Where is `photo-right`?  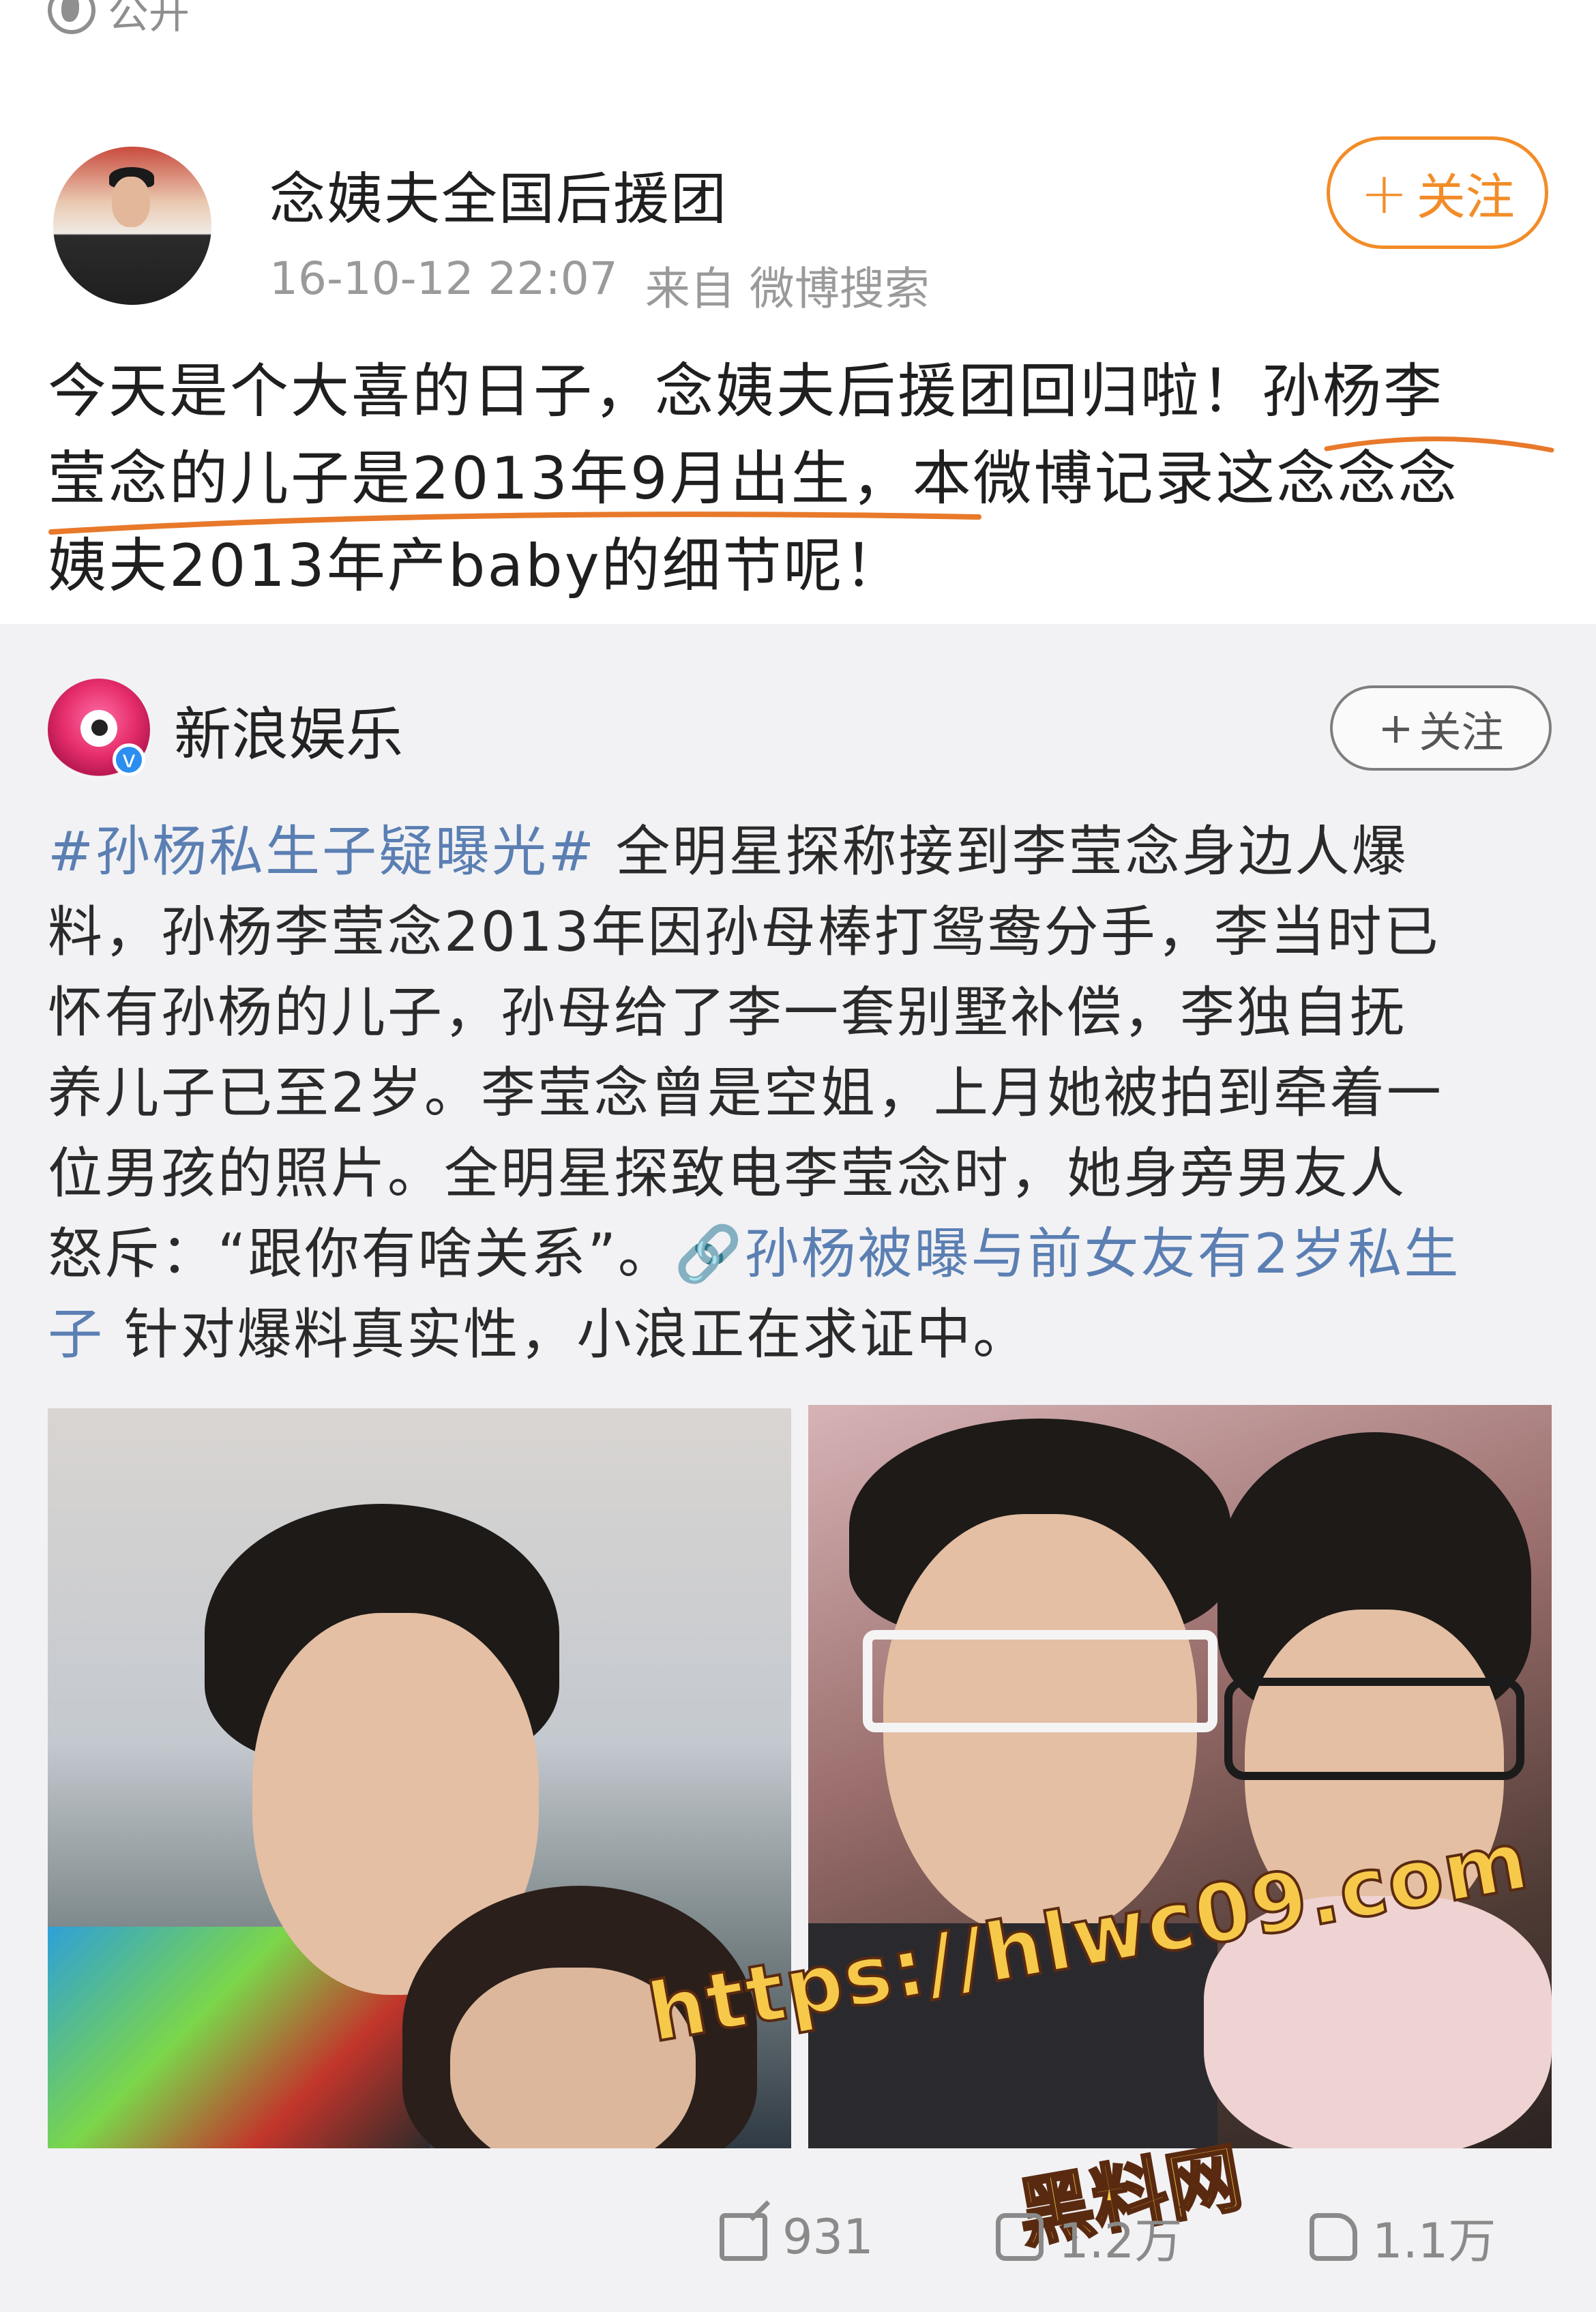 photo-right is located at coordinates (1180, 1777).